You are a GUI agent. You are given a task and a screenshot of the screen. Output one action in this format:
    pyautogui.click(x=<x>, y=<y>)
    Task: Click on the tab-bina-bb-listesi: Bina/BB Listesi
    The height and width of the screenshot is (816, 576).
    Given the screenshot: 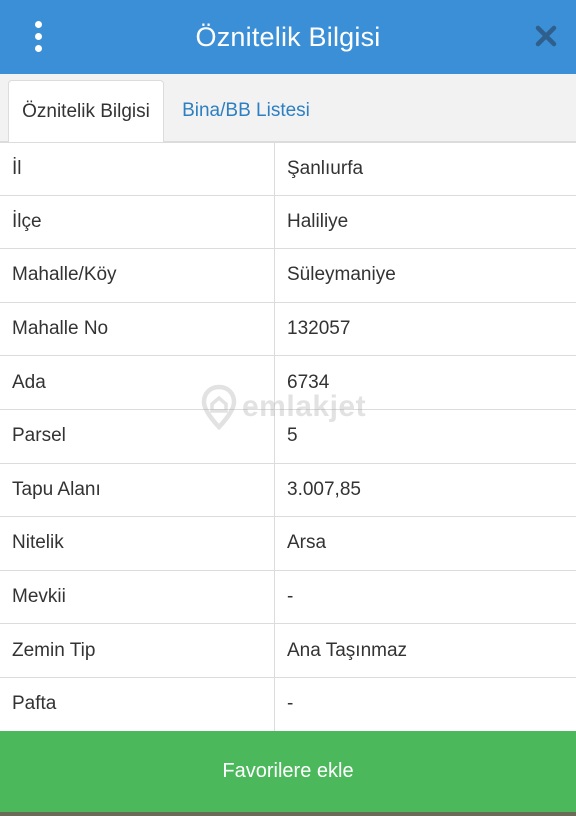 What is the action you would take?
    pyautogui.click(x=246, y=111)
    